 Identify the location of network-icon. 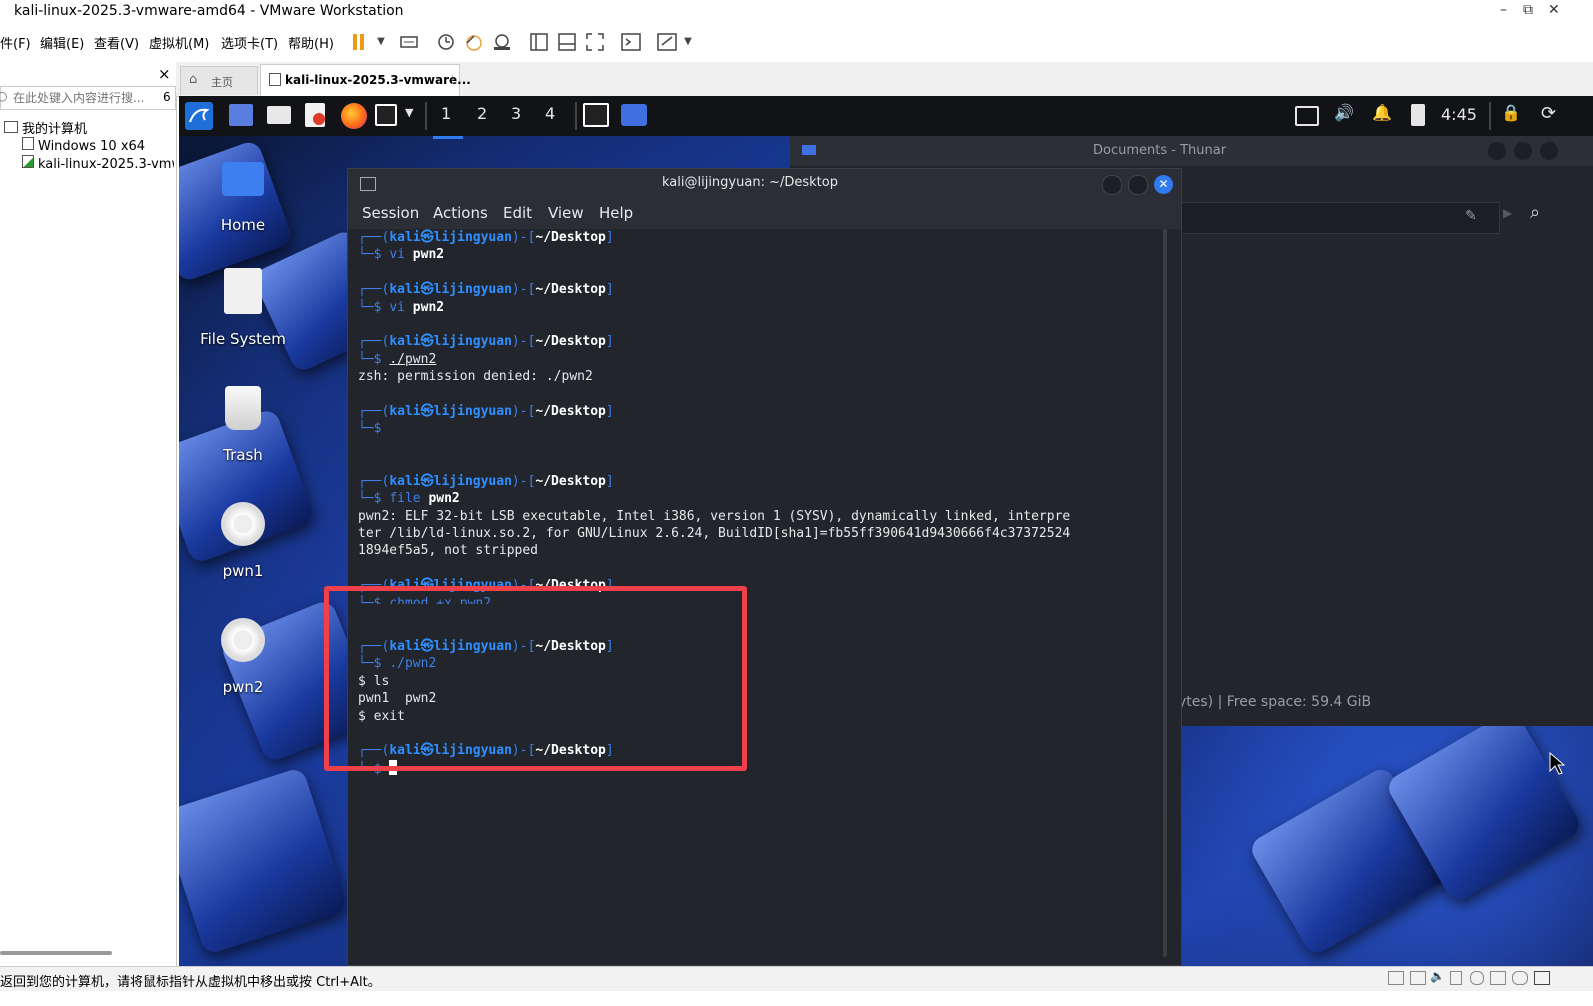
(1418, 978).